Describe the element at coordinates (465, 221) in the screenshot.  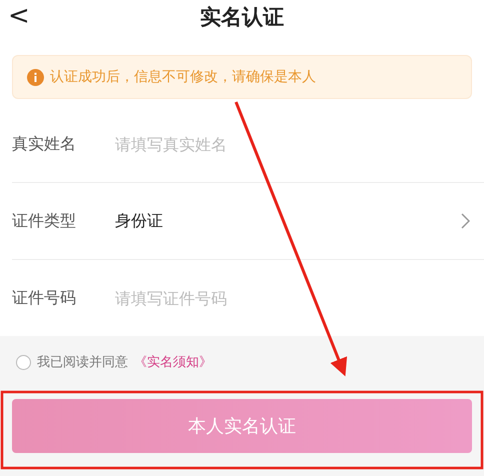
I see `chevron-right-icon` at that location.